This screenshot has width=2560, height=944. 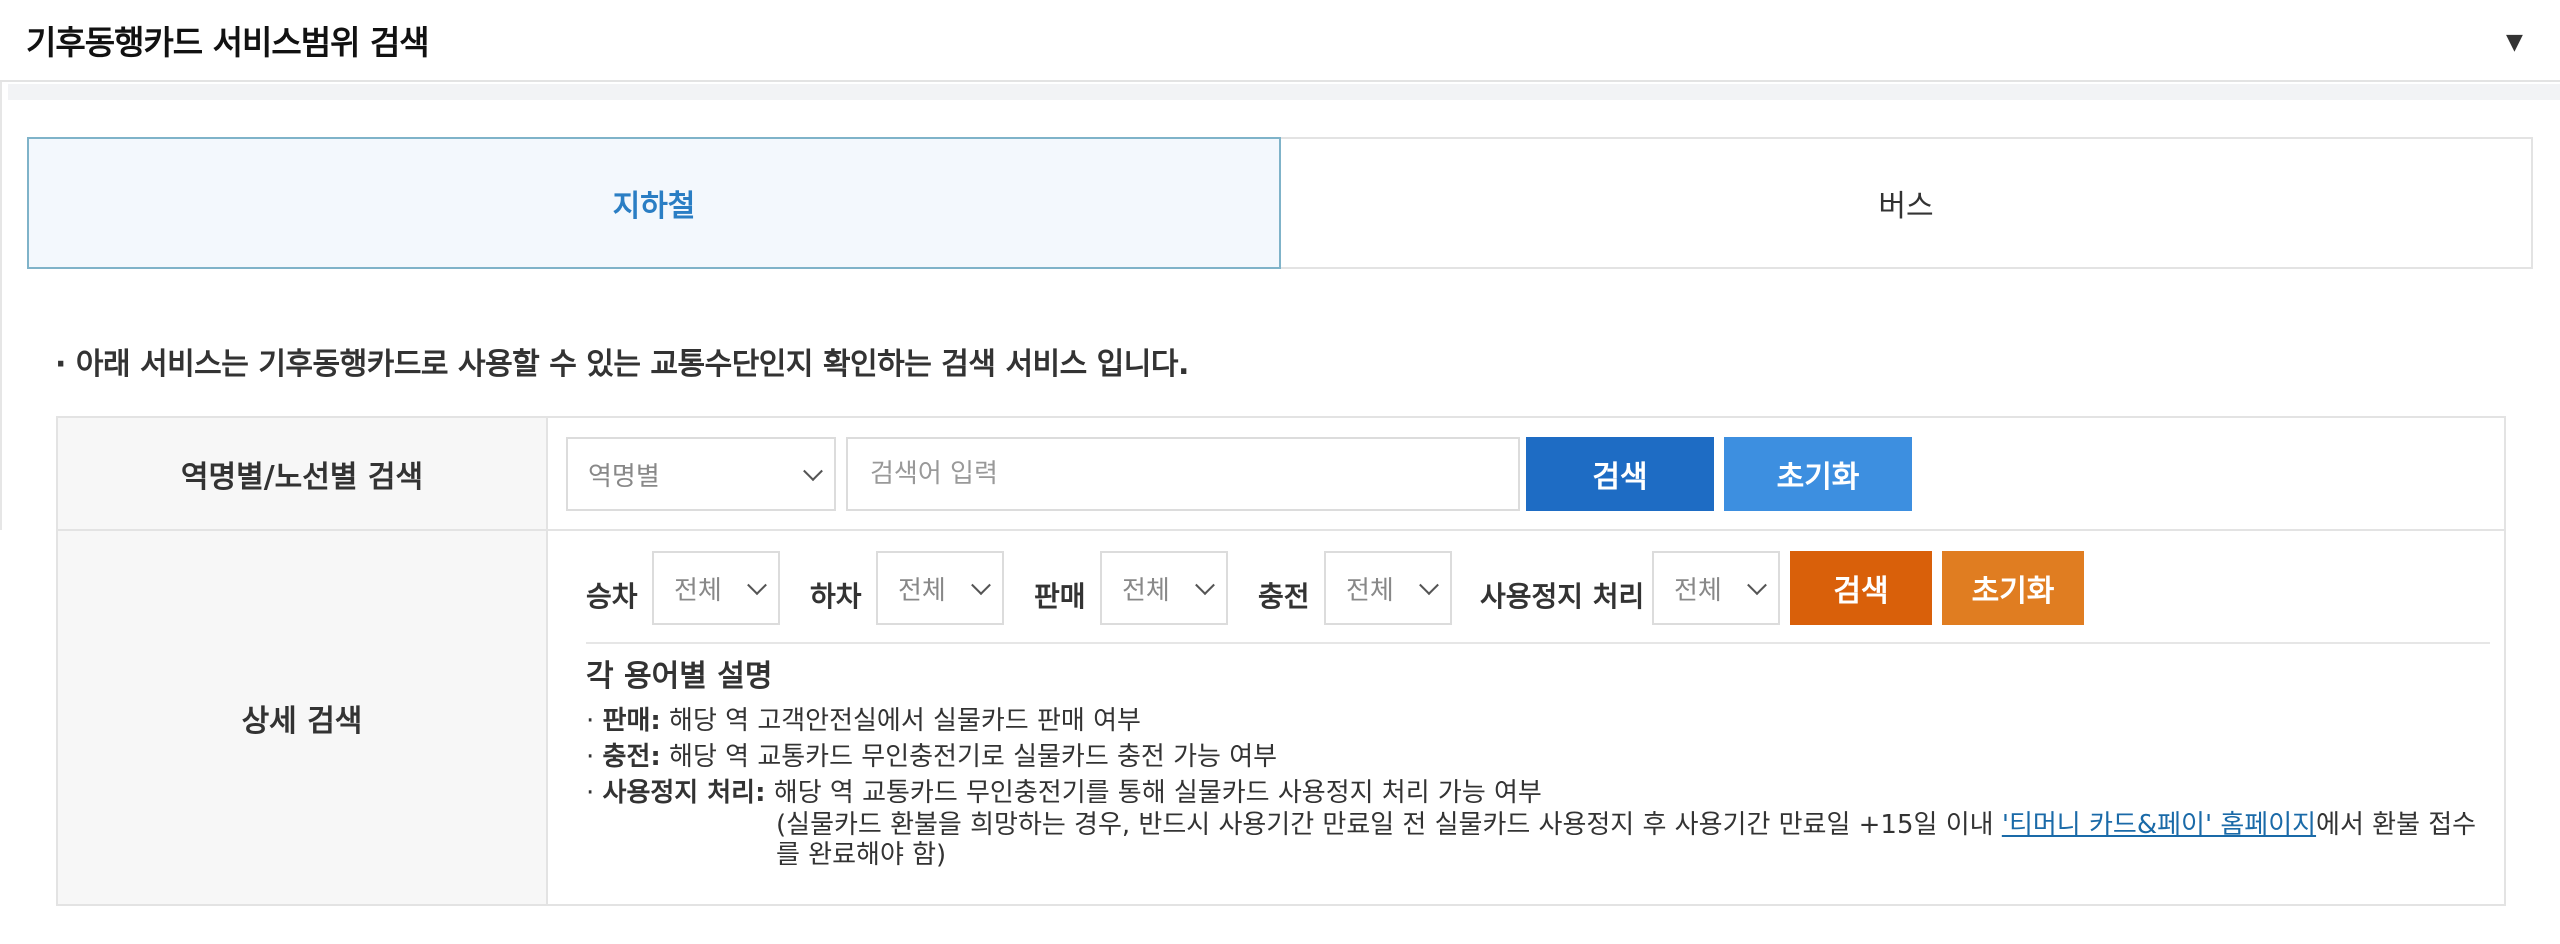 I want to click on filter-sale-select: 전체, so click(x=1164, y=588).